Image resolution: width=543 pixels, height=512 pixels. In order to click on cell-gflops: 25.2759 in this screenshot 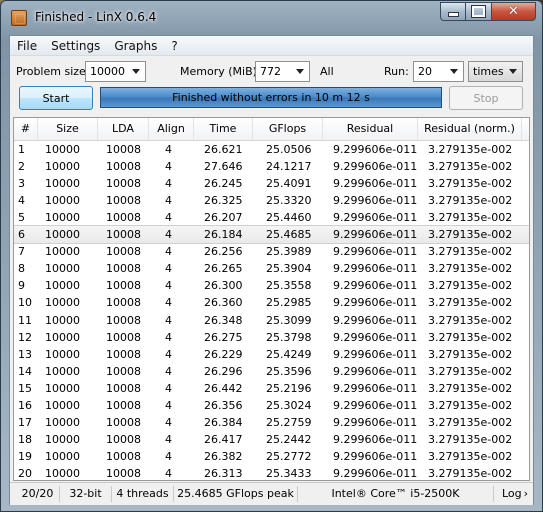, I will do `click(289, 422)`.